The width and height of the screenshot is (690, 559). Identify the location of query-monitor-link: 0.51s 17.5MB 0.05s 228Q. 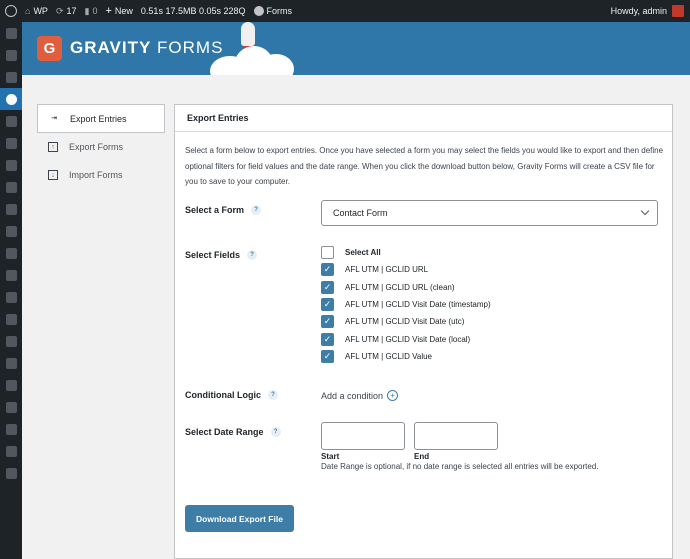
(193, 11).